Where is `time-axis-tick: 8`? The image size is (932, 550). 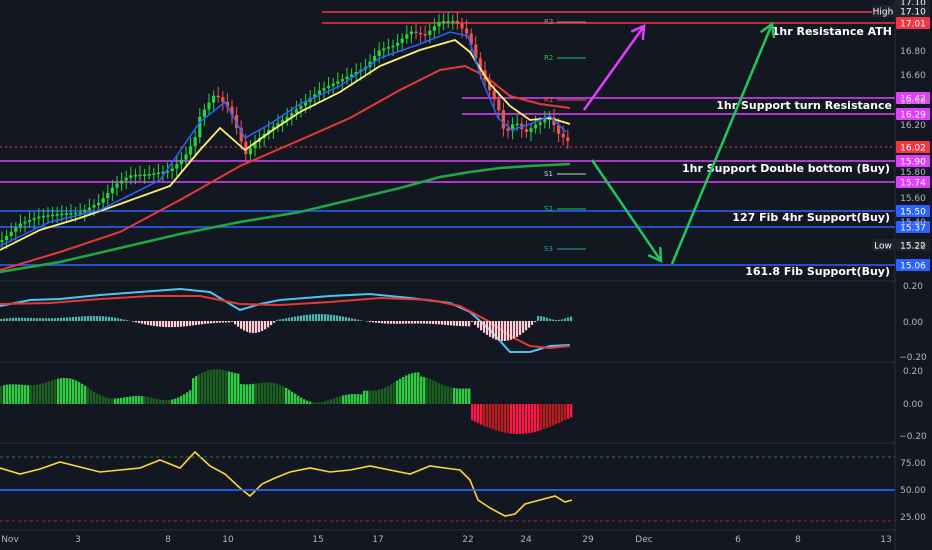
time-axis-tick: 8 is located at coordinates (168, 540).